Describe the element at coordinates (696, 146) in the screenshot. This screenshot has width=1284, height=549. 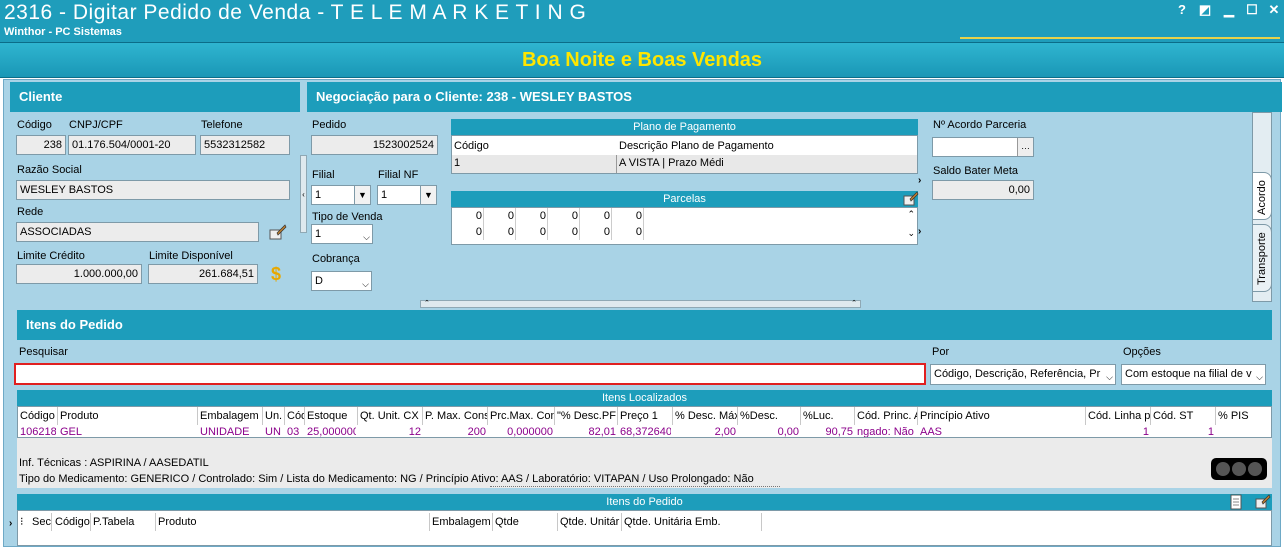
I see `plano-col-descricao: Descrição Plano de Pagamento` at that location.